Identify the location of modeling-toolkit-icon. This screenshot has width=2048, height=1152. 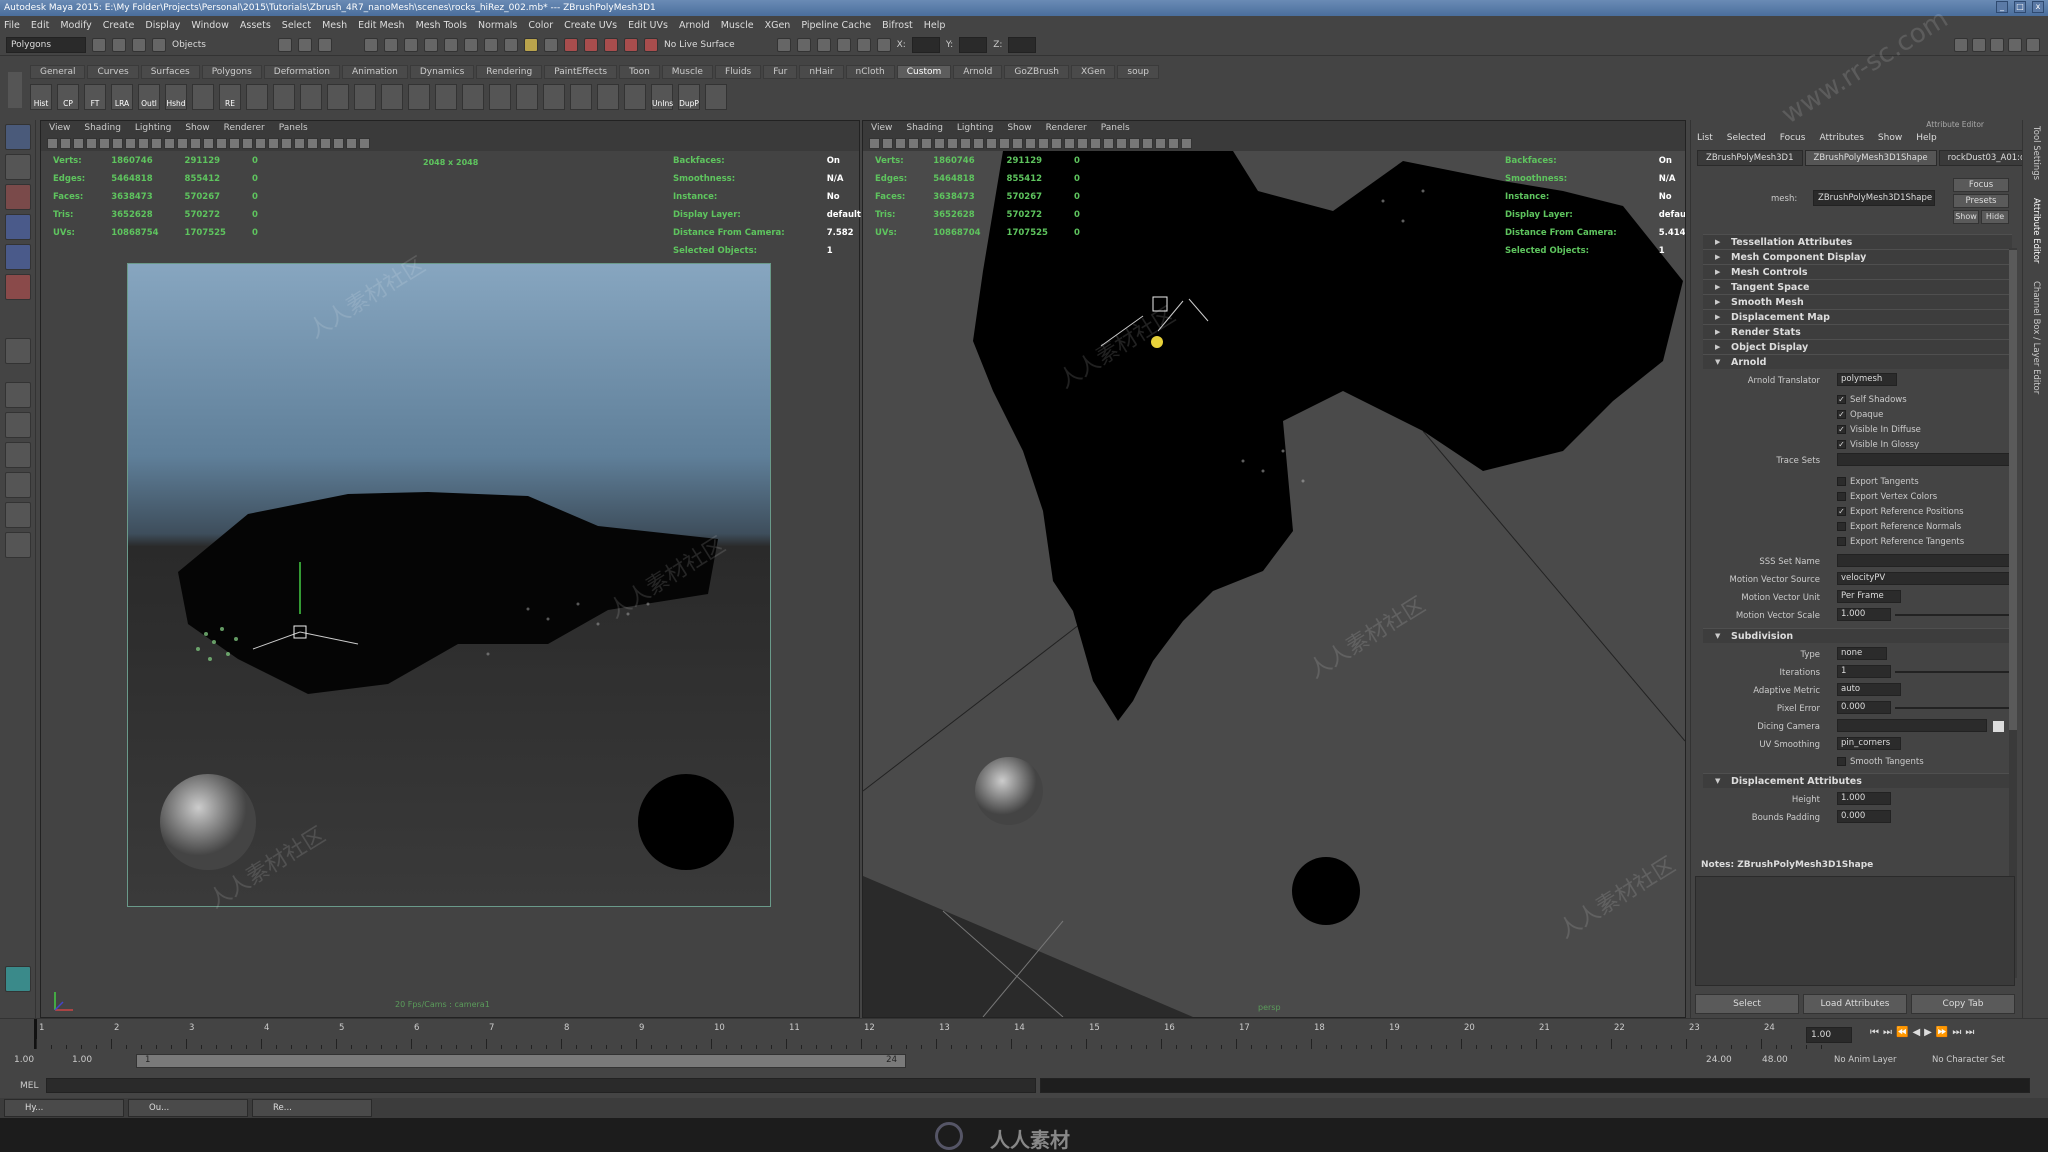
(1979, 45).